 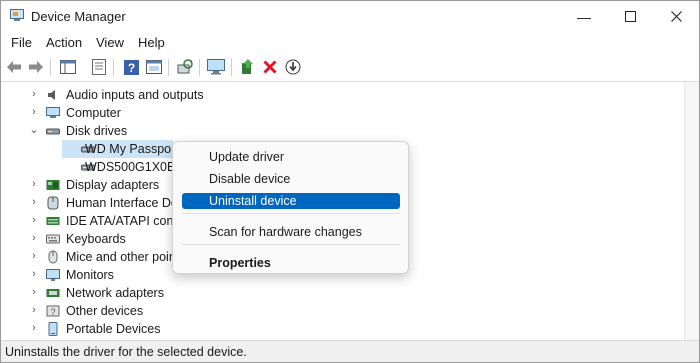 I want to click on close-icon, so click(x=676, y=16).